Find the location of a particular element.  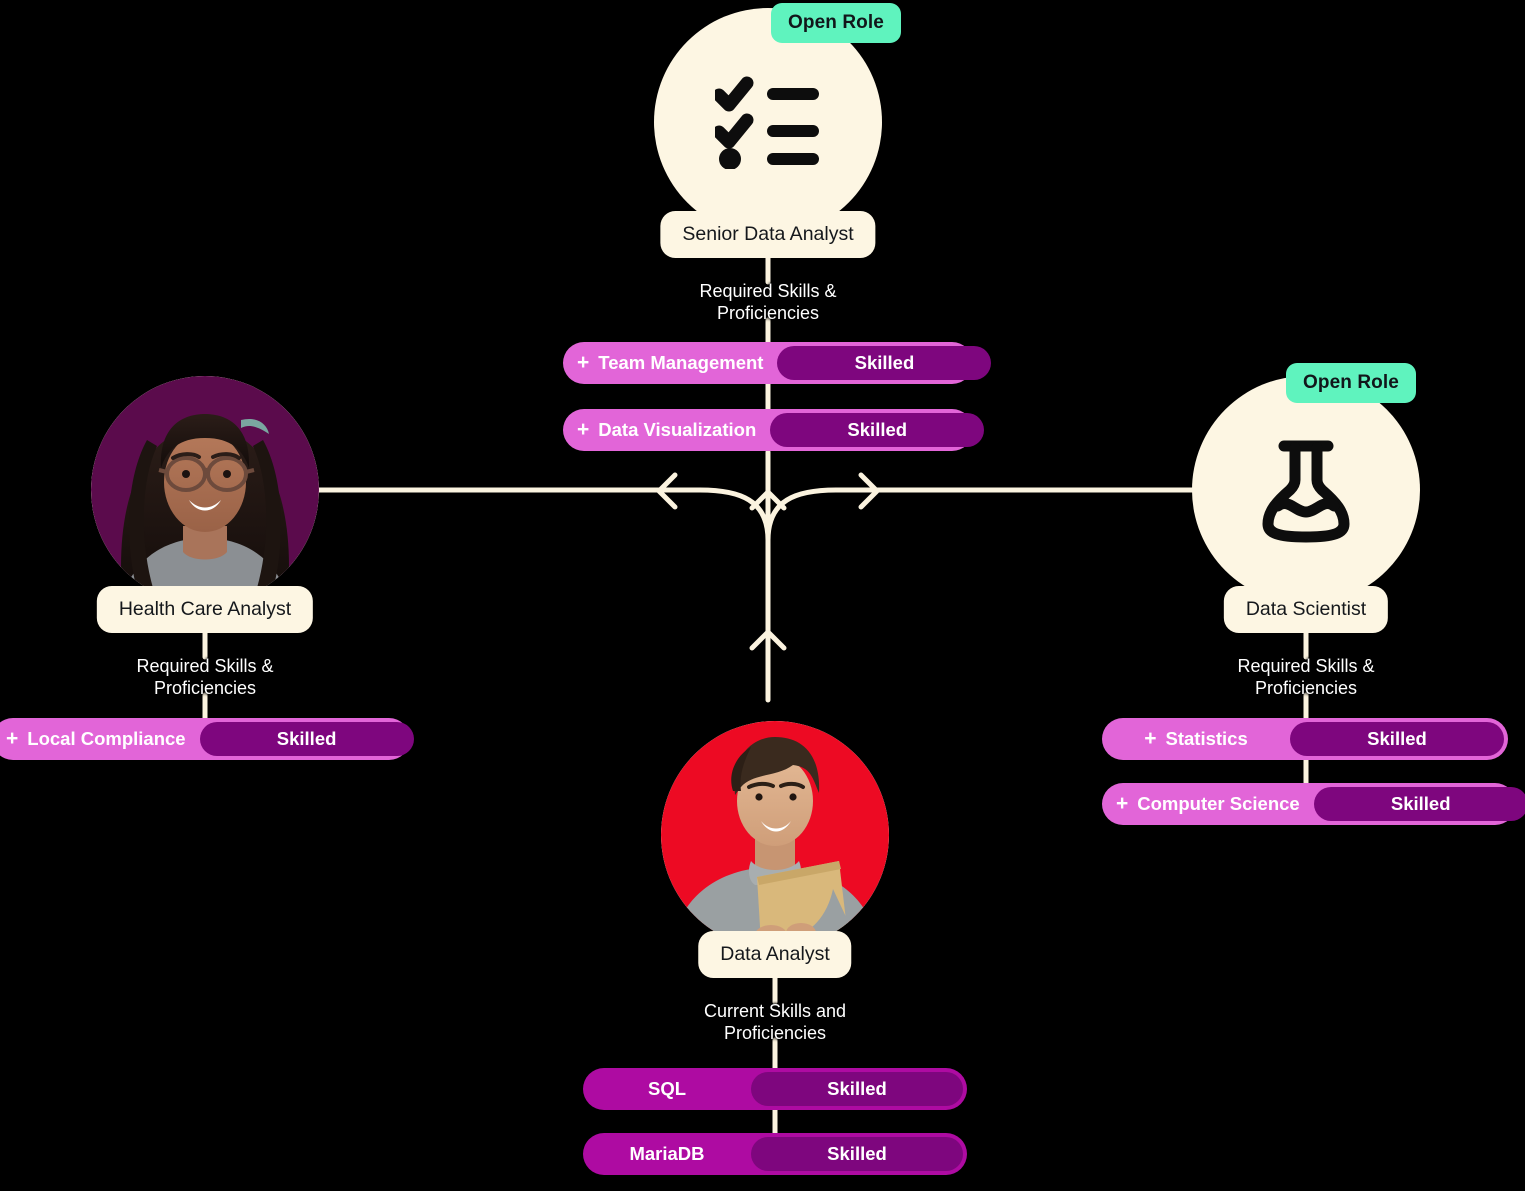

avatar-photo-woman is located at coordinates (205, 490).